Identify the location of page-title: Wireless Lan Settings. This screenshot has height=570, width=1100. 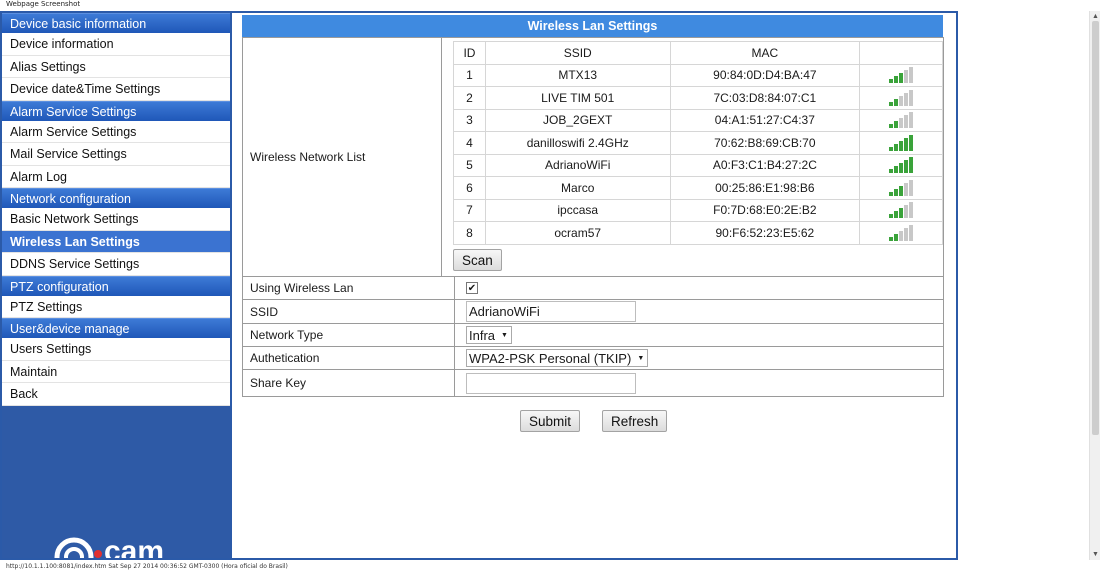
(592, 26).